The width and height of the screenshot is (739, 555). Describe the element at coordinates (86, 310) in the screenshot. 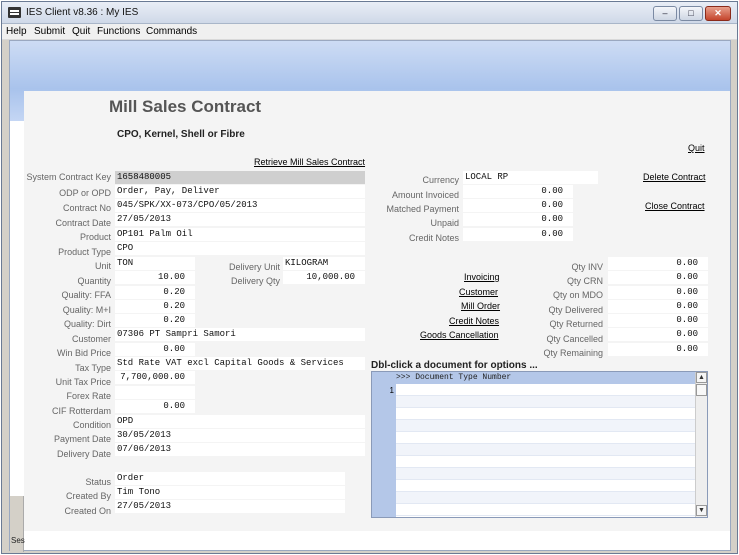

I see `field-label-quality-mi: Quality: M+I` at that location.